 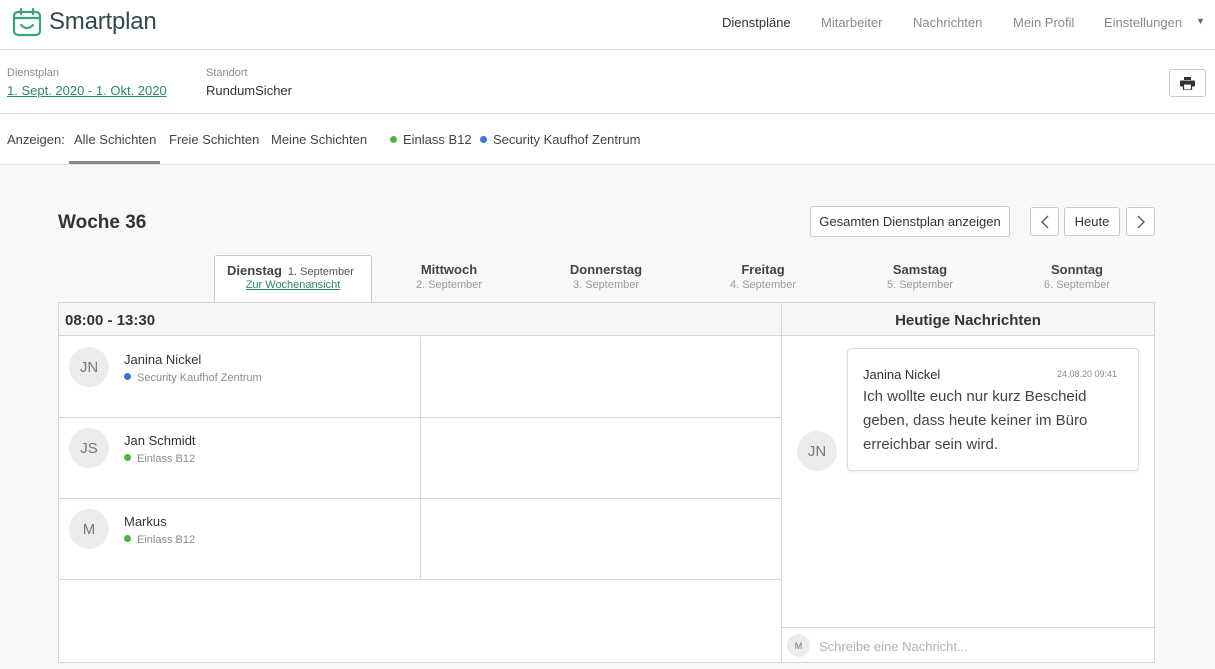 What do you see at coordinates (36, 139) in the screenshot?
I see `filter-label: Anzeigen:` at bounding box center [36, 139].